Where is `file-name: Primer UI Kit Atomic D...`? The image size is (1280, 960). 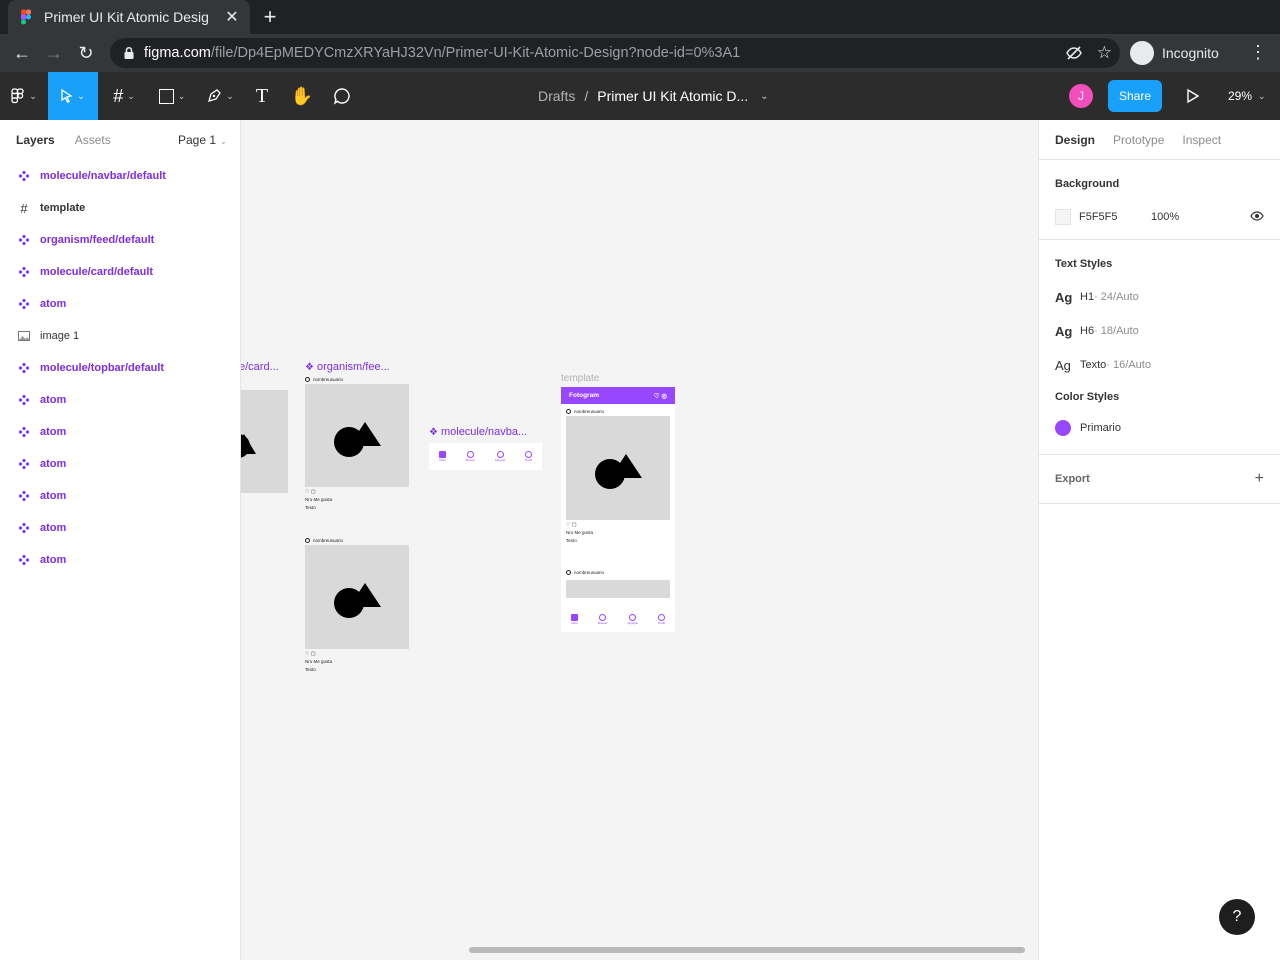 file-name: Primer UI Kit Atomic D... is located at coordinates (672, 96).